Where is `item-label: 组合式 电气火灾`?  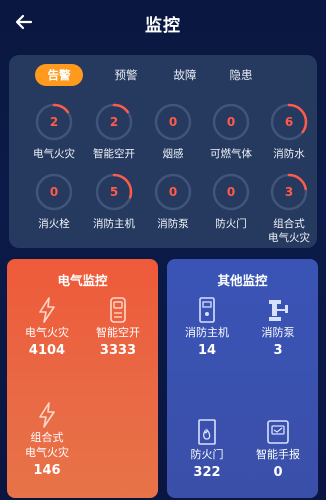
item-label: 组合式 电气火灾 is located at coordinates (47, 445).